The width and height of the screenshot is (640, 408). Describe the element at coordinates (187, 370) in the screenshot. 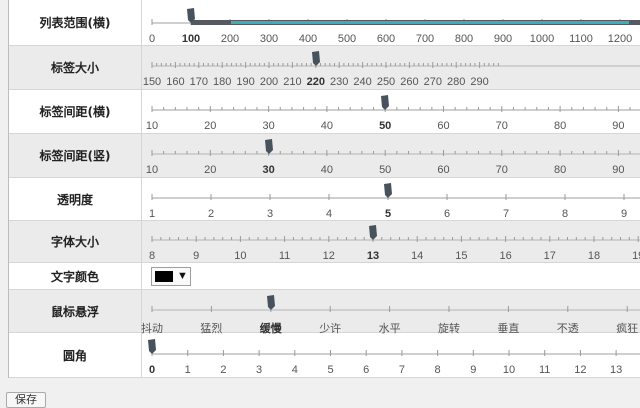

I see `tick-label: 1` at that location.